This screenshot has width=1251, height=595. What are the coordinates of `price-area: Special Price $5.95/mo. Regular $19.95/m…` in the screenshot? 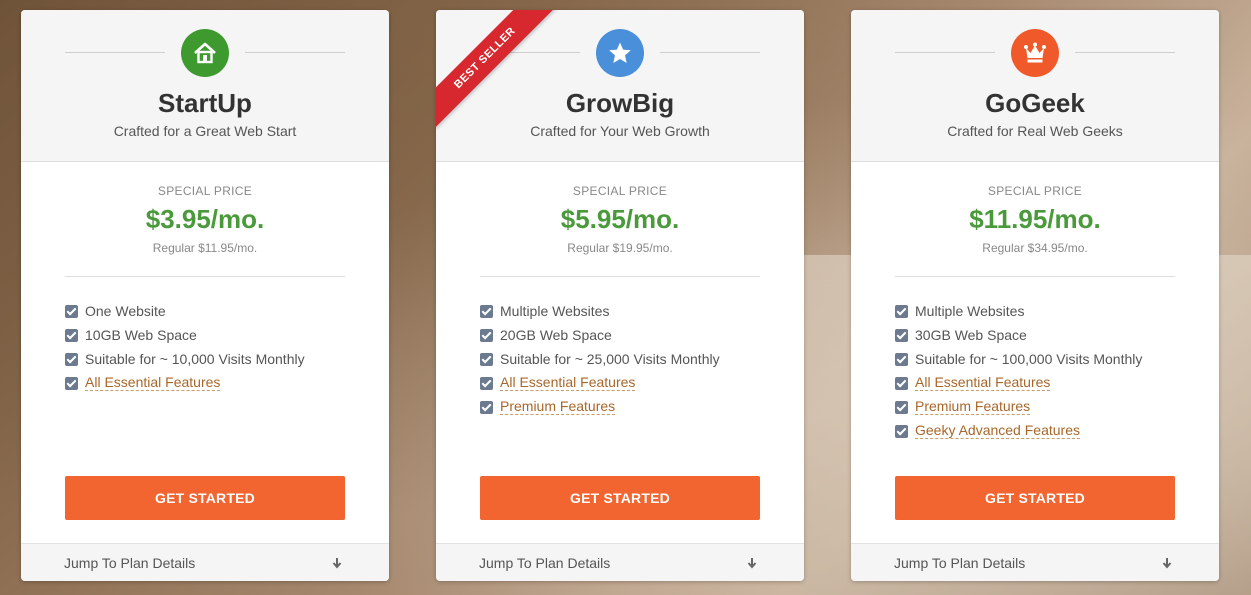 It's located at (620, 208).